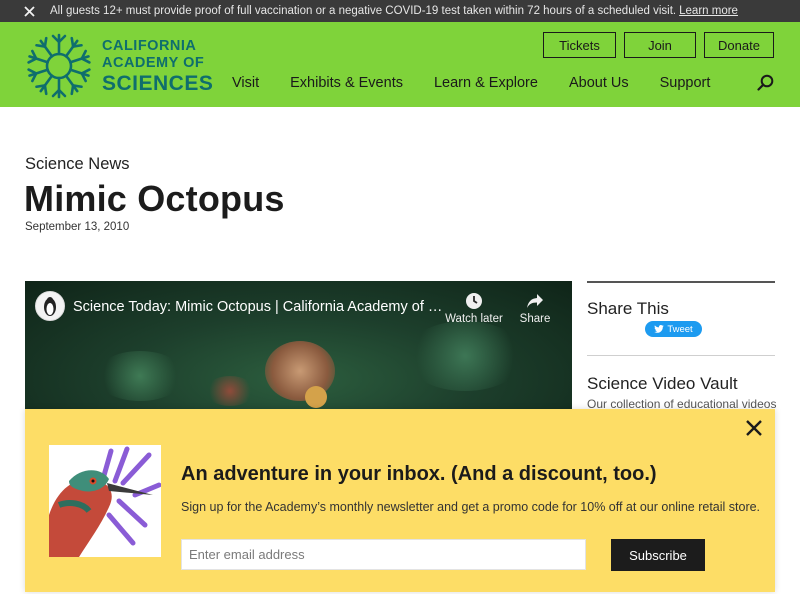 The height and width of the screenshot is (594, 800). Describe the element at coordinates (685, 83) in the screenshot. I see `nav-item-support: Support` at that location.